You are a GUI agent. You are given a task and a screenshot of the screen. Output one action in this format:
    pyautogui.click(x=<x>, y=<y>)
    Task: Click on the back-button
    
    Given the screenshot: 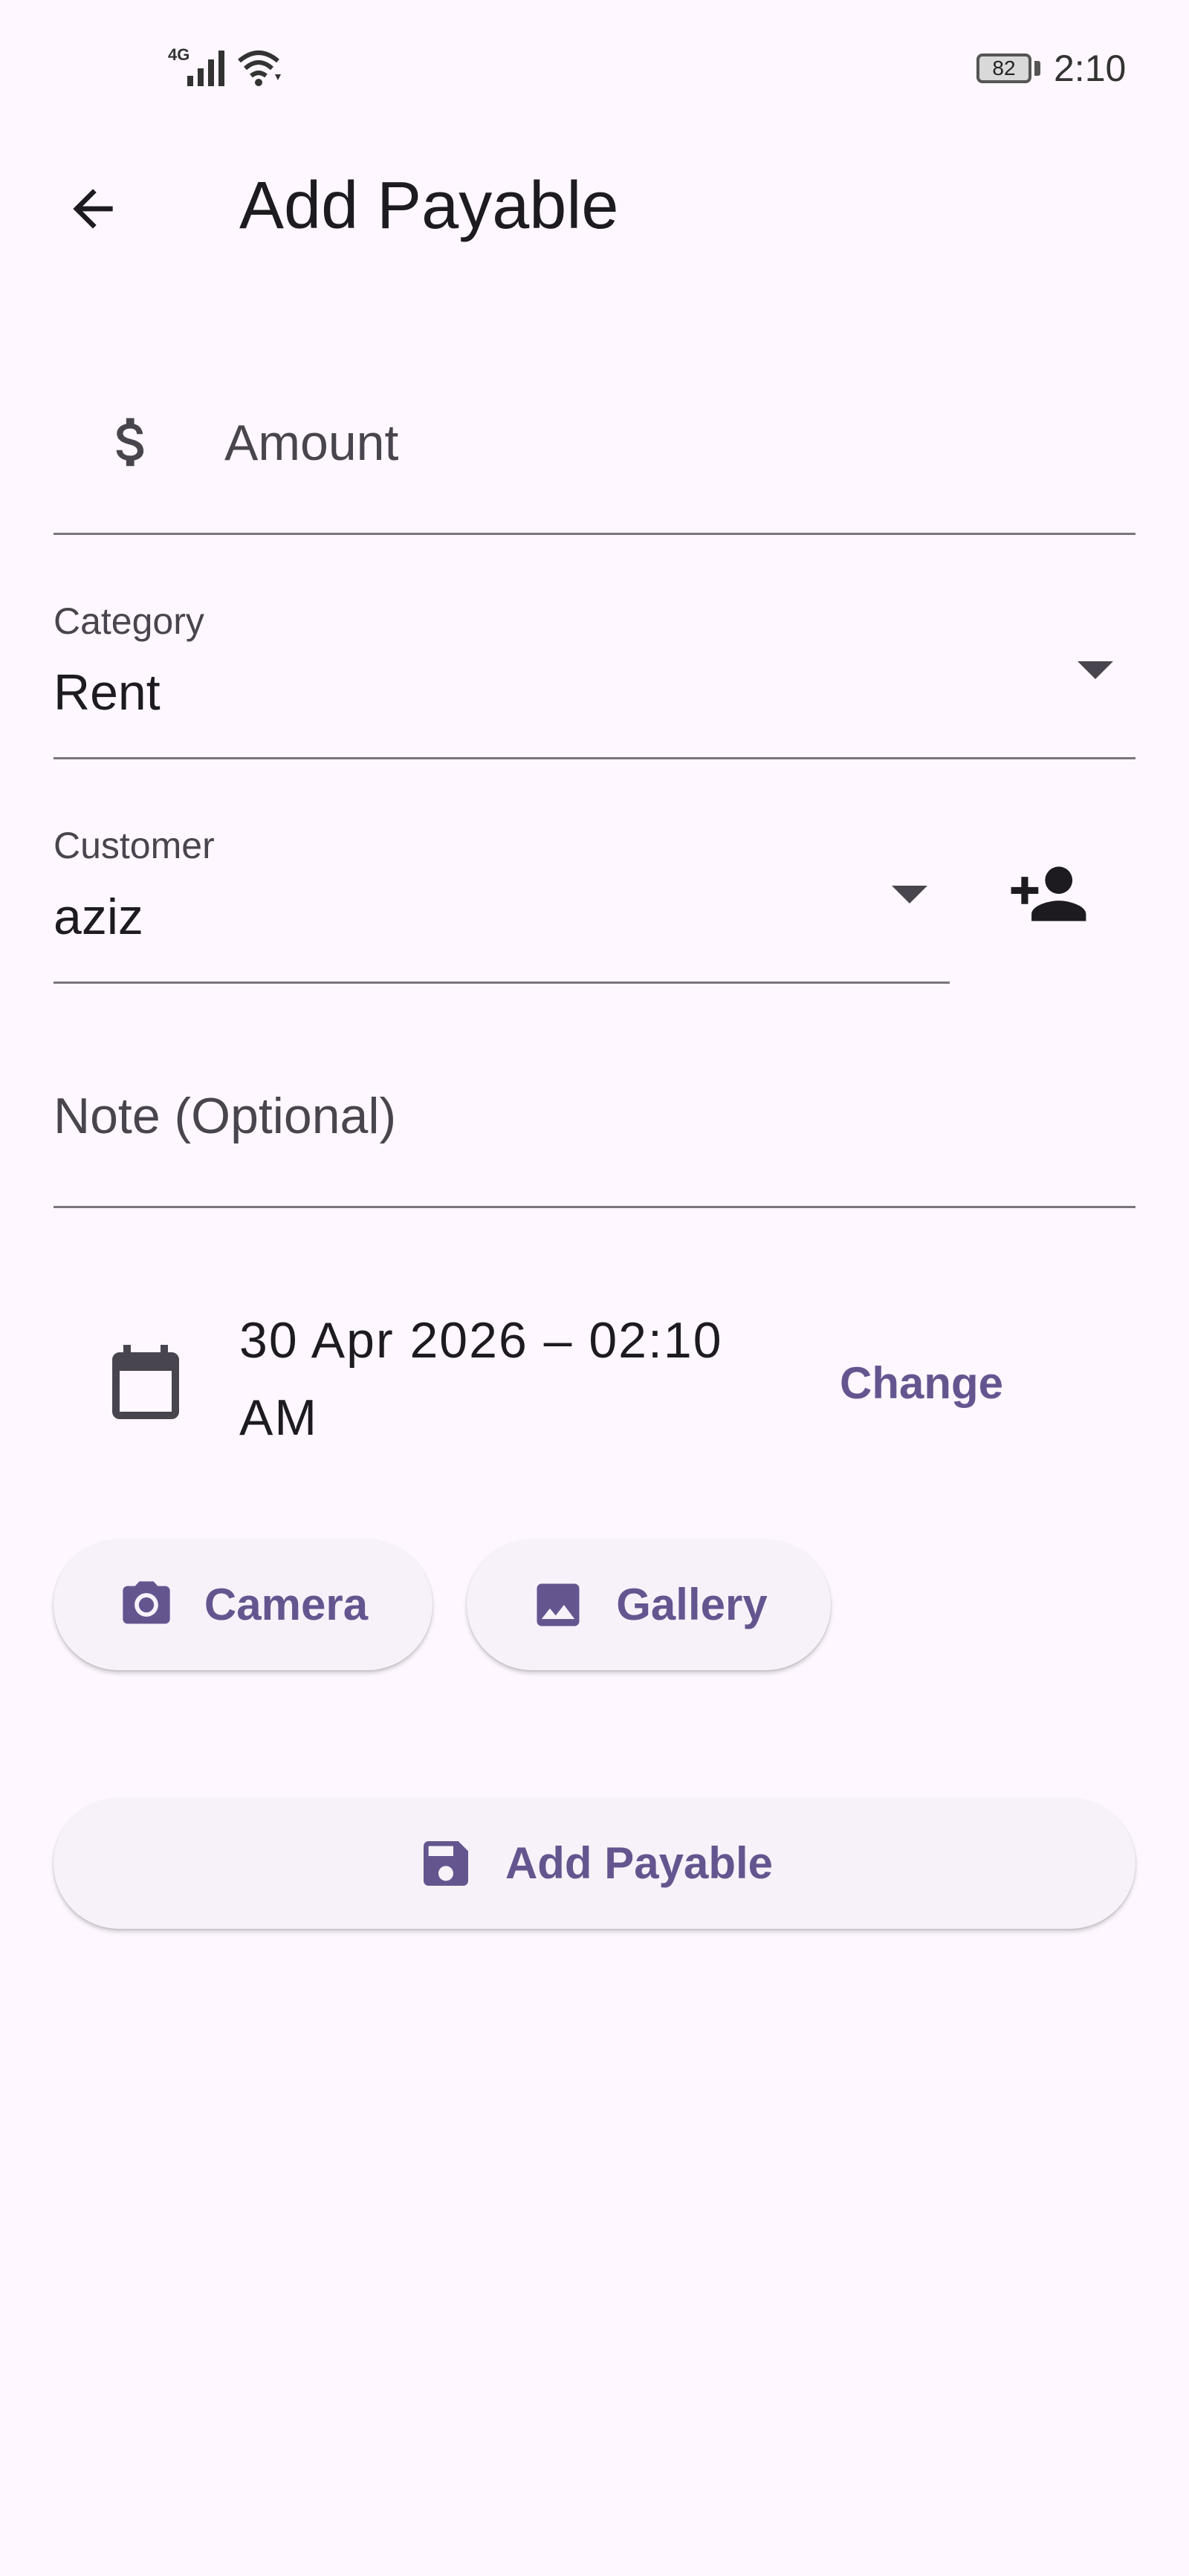 What is the action you would take?
    pyautogui.click(x=93, y=209)
    